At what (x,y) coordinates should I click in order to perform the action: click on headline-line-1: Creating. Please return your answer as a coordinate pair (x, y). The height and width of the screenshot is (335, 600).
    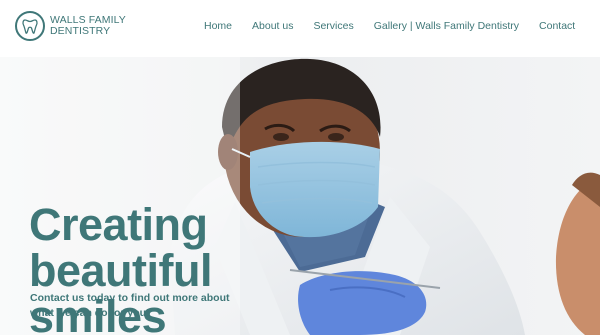
    Looking at the image, I should click on (118, 224).